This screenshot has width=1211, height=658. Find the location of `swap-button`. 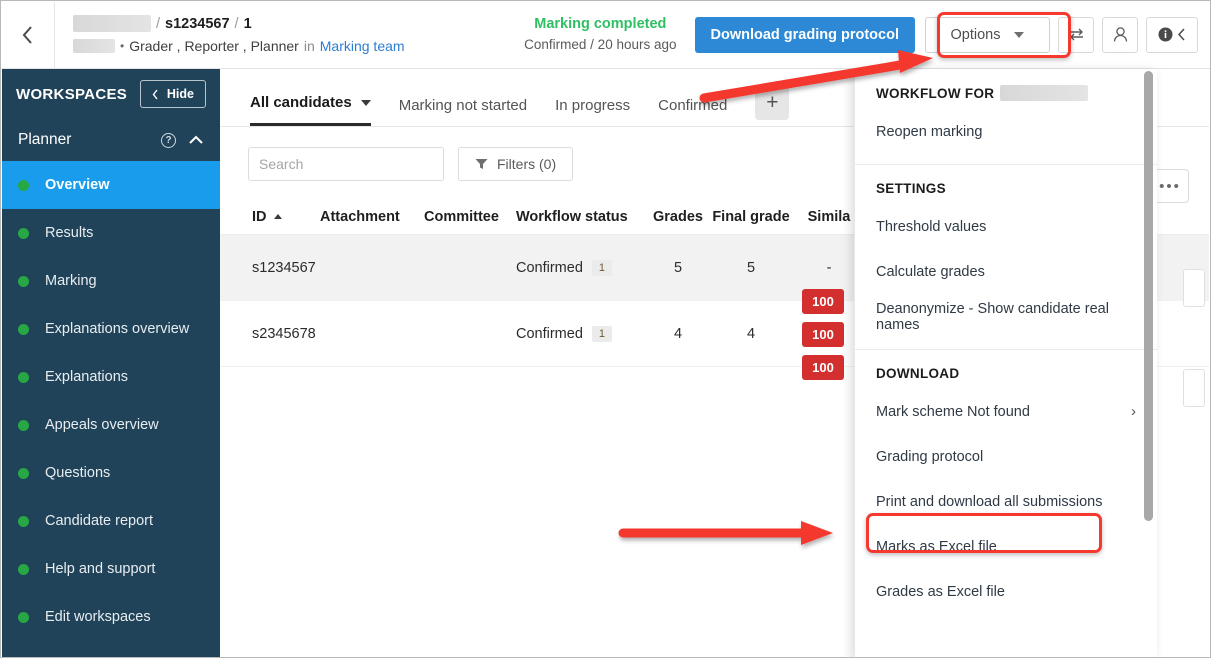

swap-button is located at coordinates (1076, 34).